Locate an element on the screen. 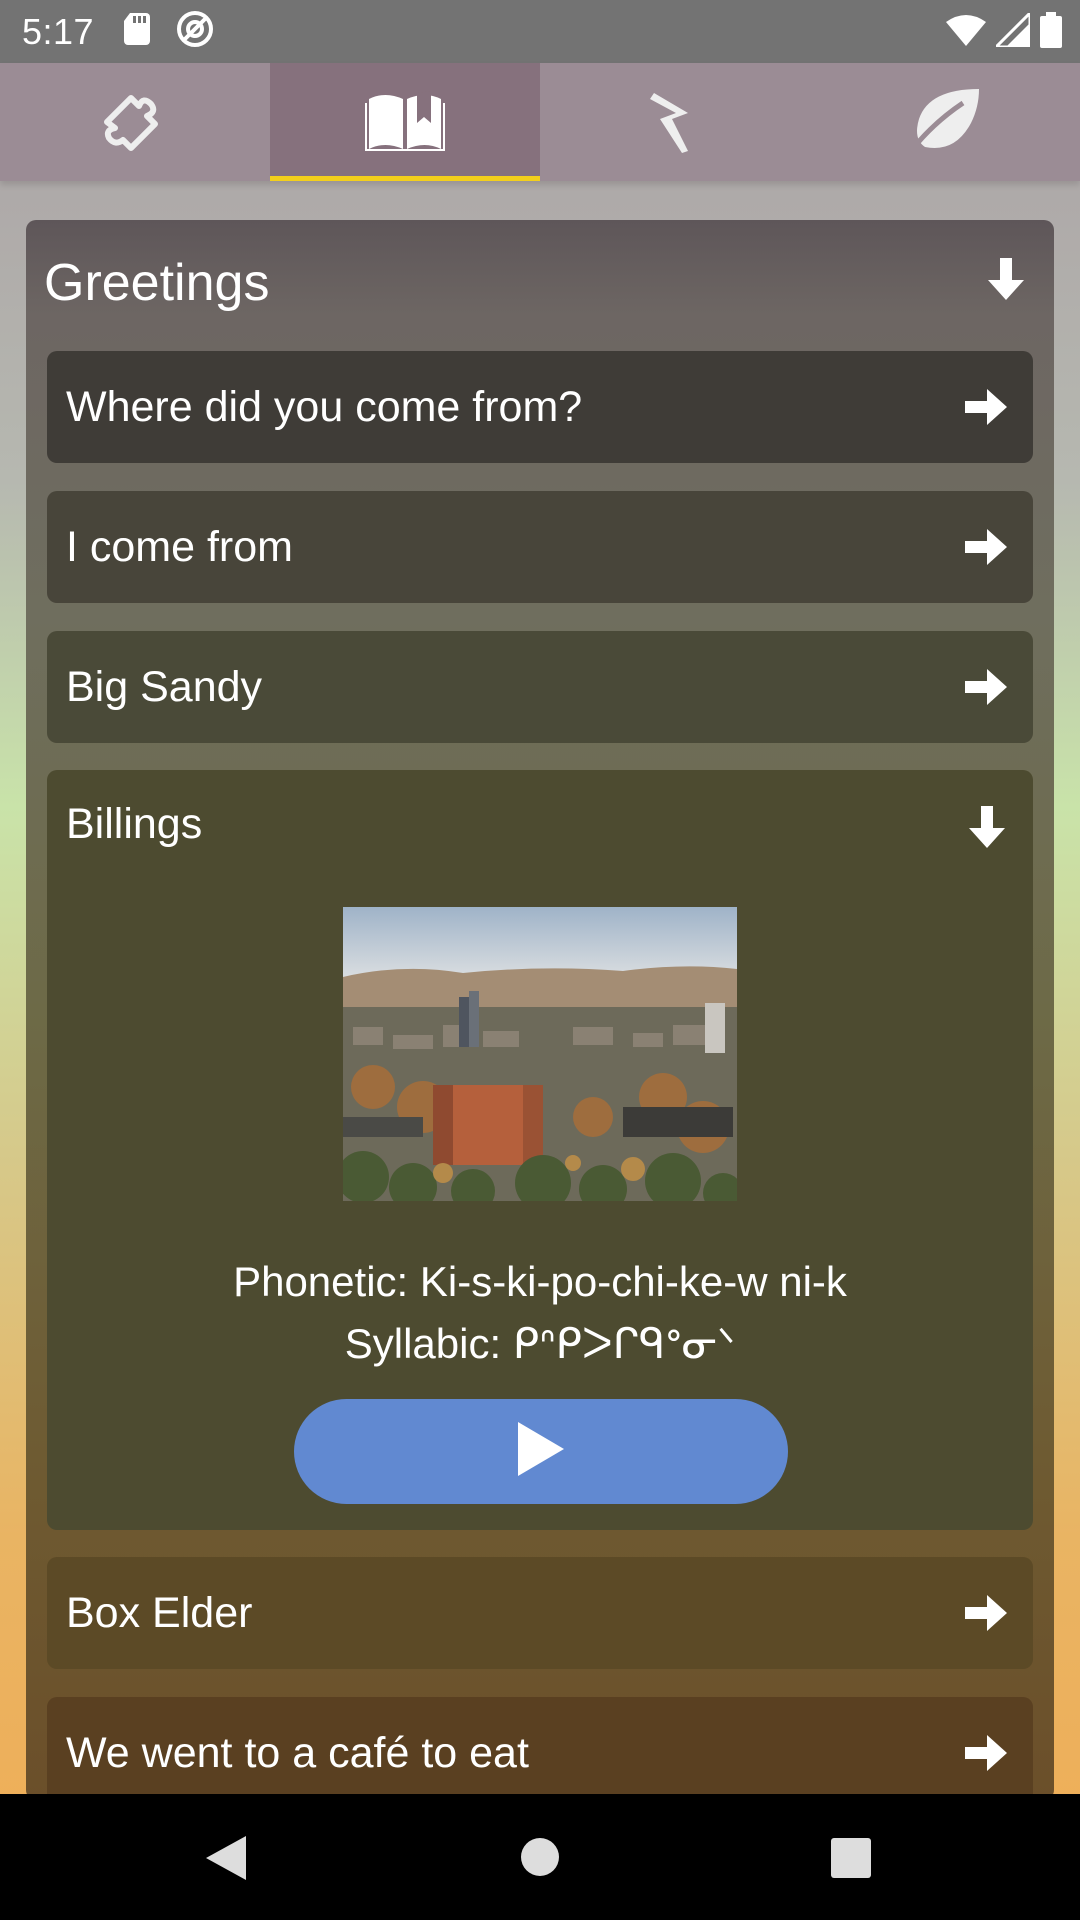 The width and height of the screenshot is (1080, 1920). list-item-label: We went to a café to eat is located at coordinates (297, 1752).